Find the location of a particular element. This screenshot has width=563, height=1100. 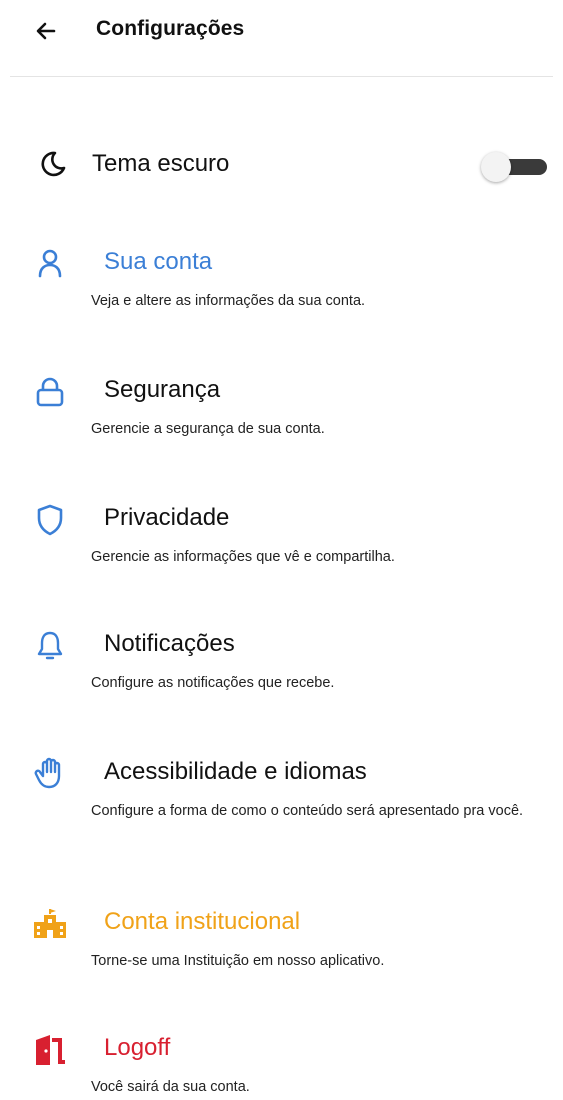

settings-item-title: Conta institucional is located at coordinates (202, 921).